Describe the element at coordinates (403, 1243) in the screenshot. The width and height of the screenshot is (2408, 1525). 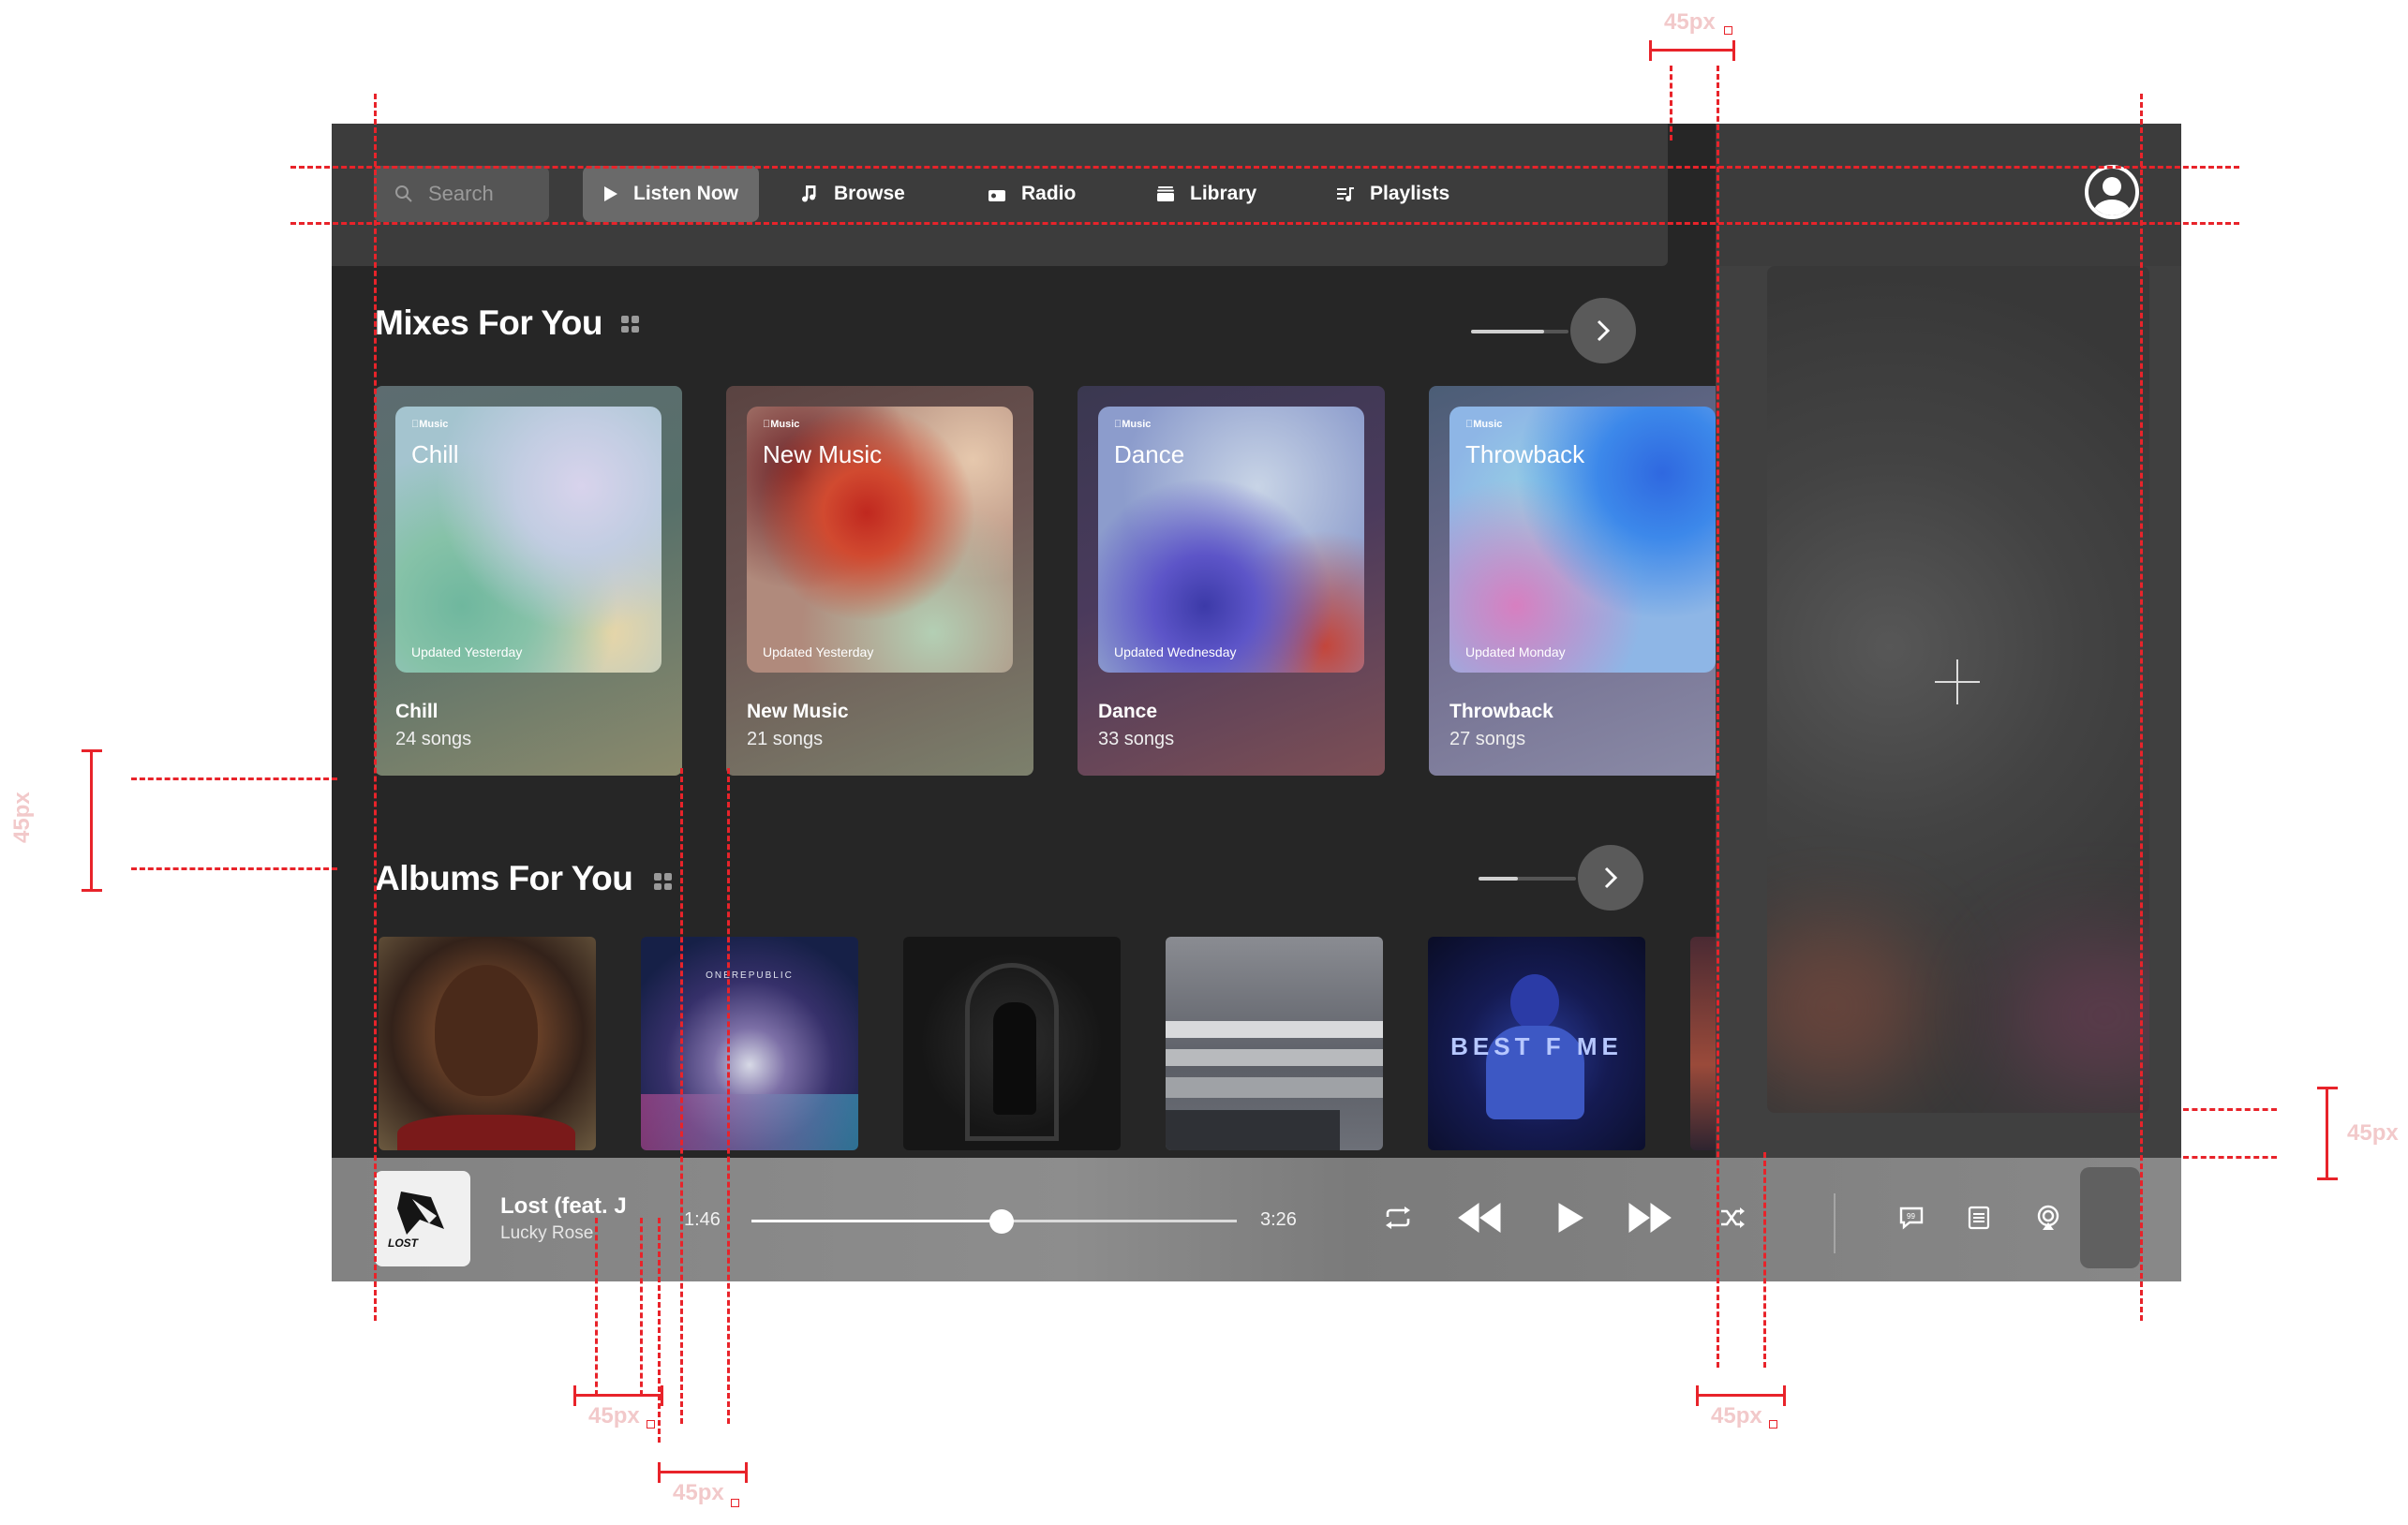
I see `art-text: LOST` at that location.